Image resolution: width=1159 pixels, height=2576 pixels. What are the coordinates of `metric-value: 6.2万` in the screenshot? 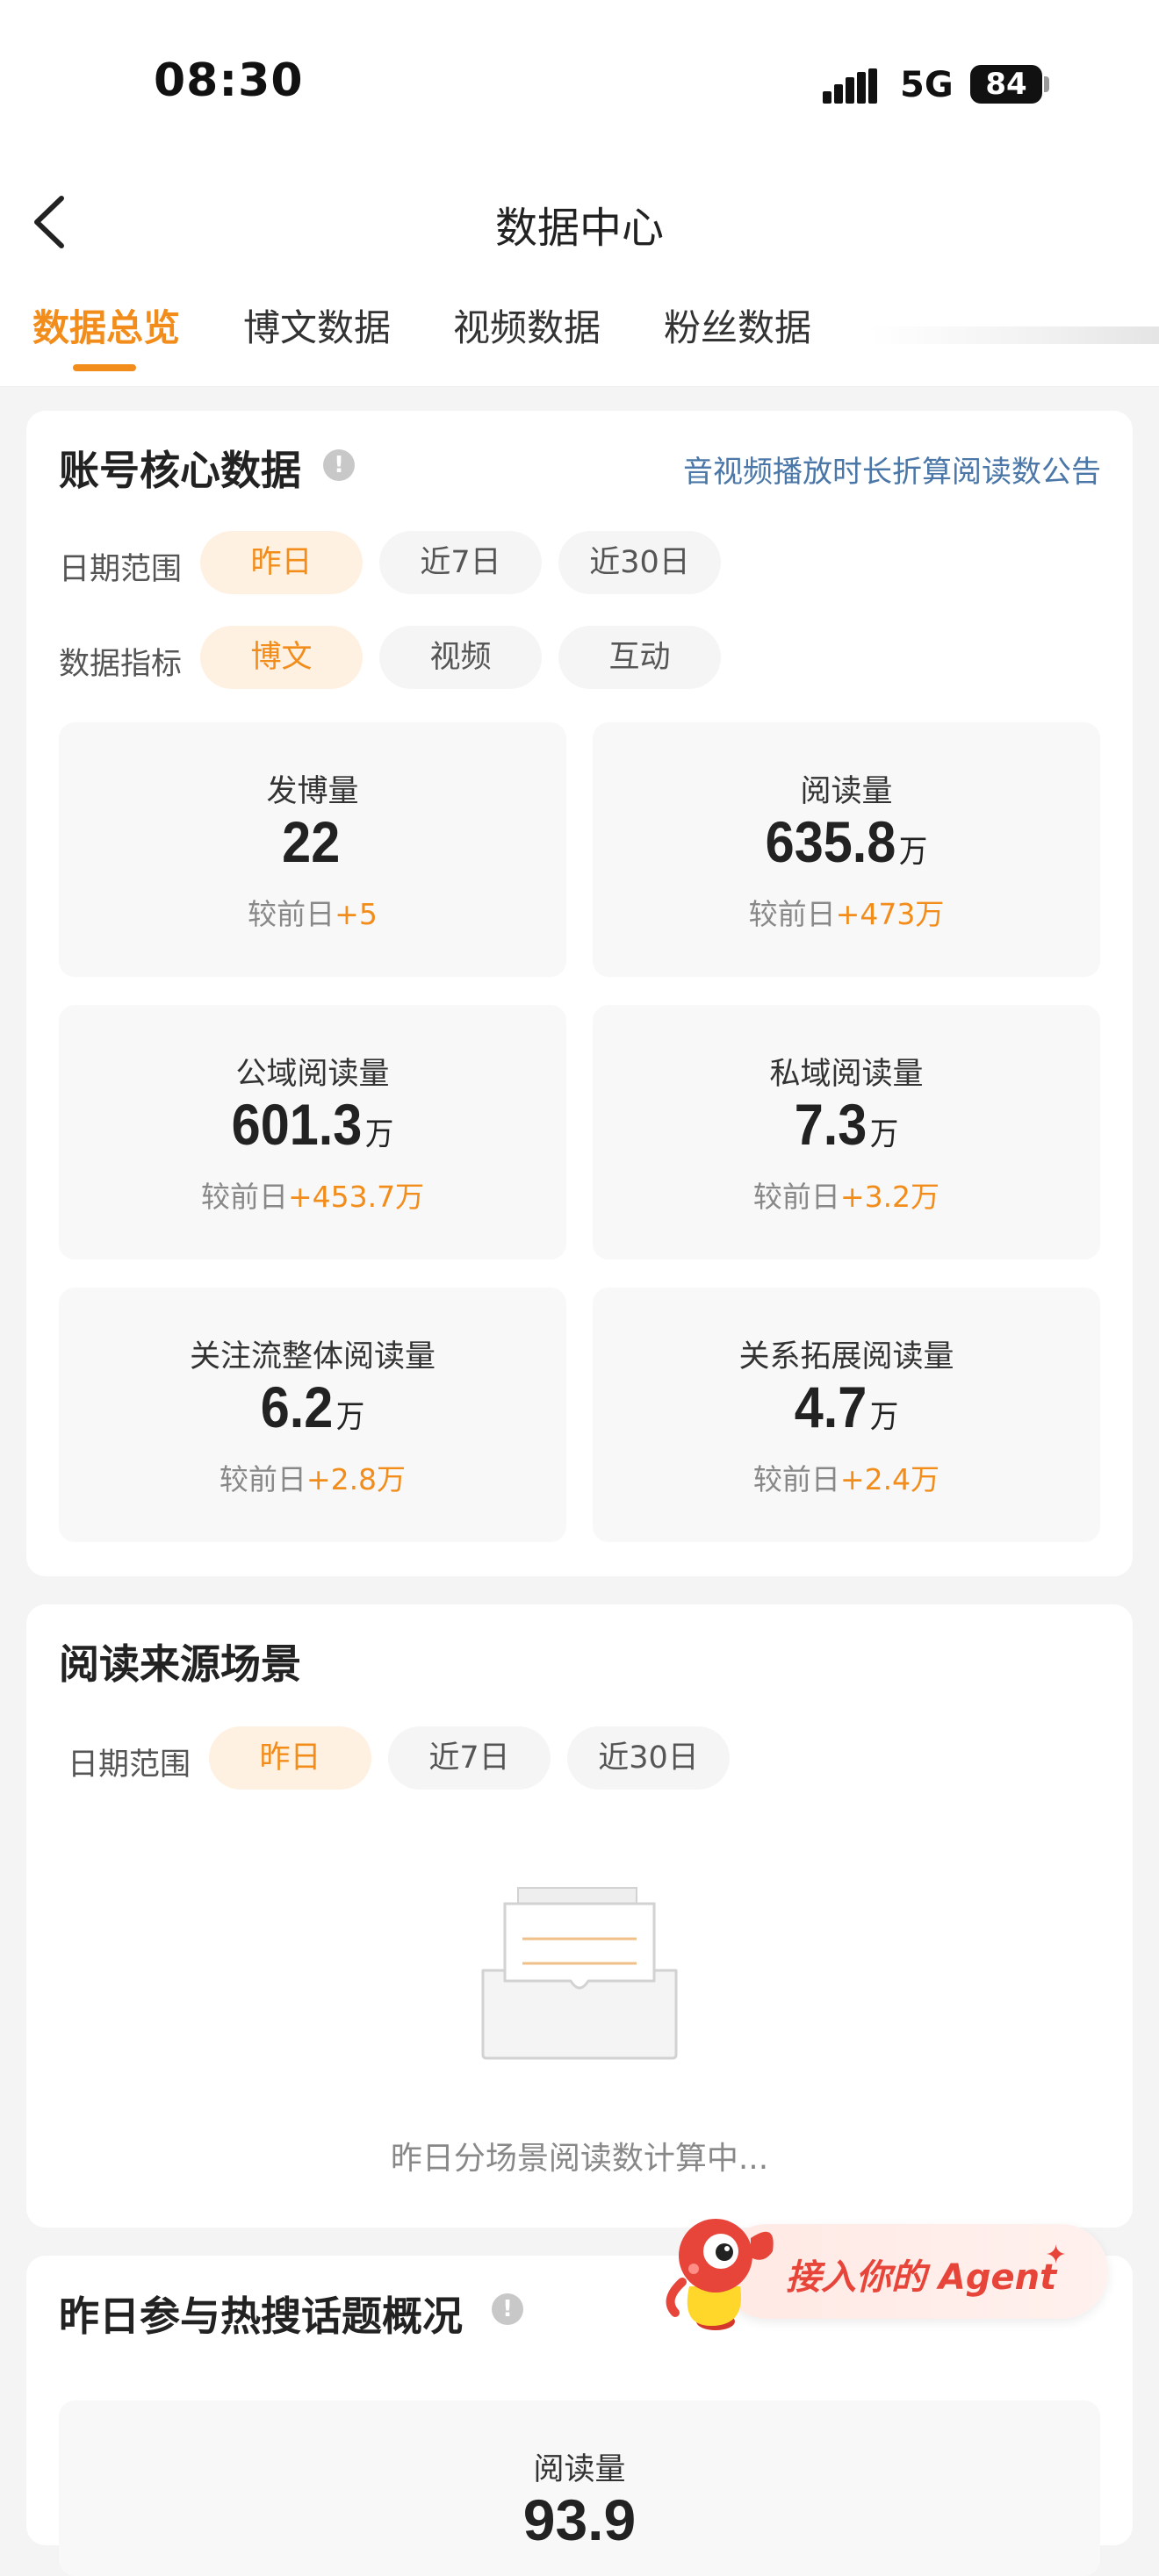 It's located at (312, 1406).